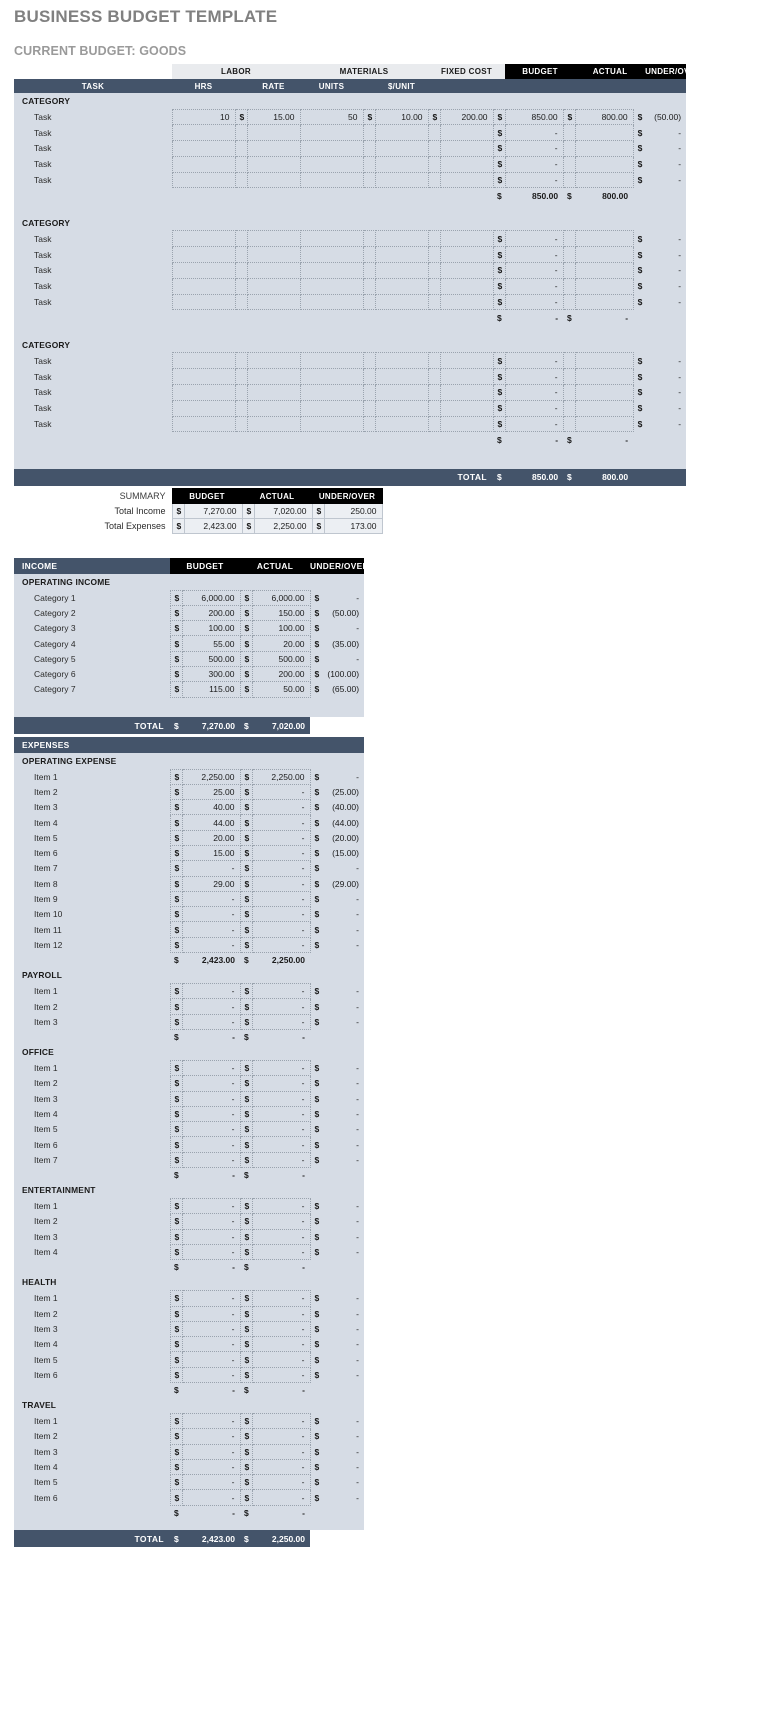 This screenshot has width=768, height=1717. I want to click on goods-actual-cell: 800.00, so click(604, 117).